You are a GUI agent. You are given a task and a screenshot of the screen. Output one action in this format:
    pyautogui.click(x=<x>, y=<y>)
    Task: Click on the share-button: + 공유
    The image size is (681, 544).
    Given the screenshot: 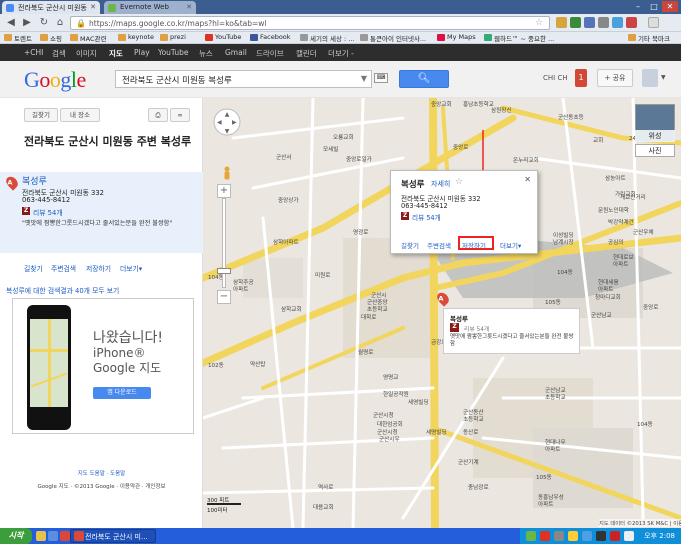 What is the action you would take?
    pyautogui.click(x=615, y=78)
    